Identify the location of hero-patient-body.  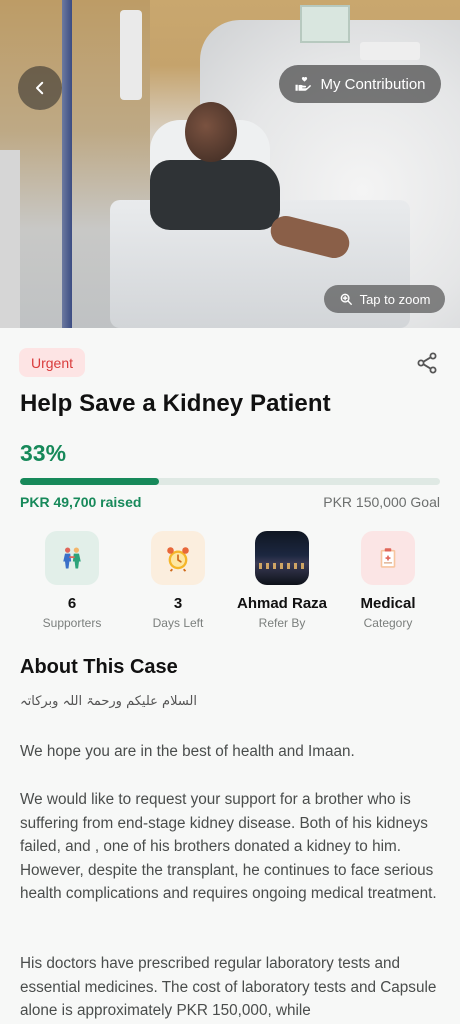
(215, 195).